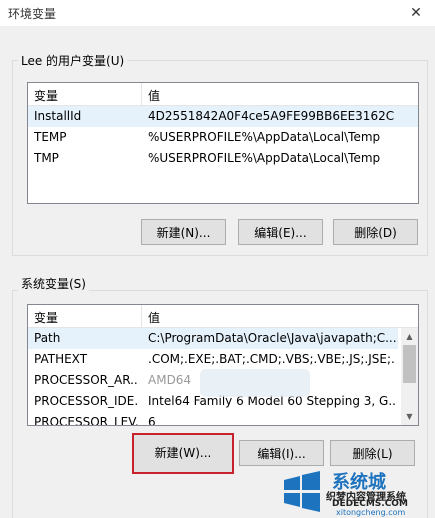  What do you see at coordinates (47, 338) in the screenshot?
I see `var-name: Path` at bounding box center [47, 338].